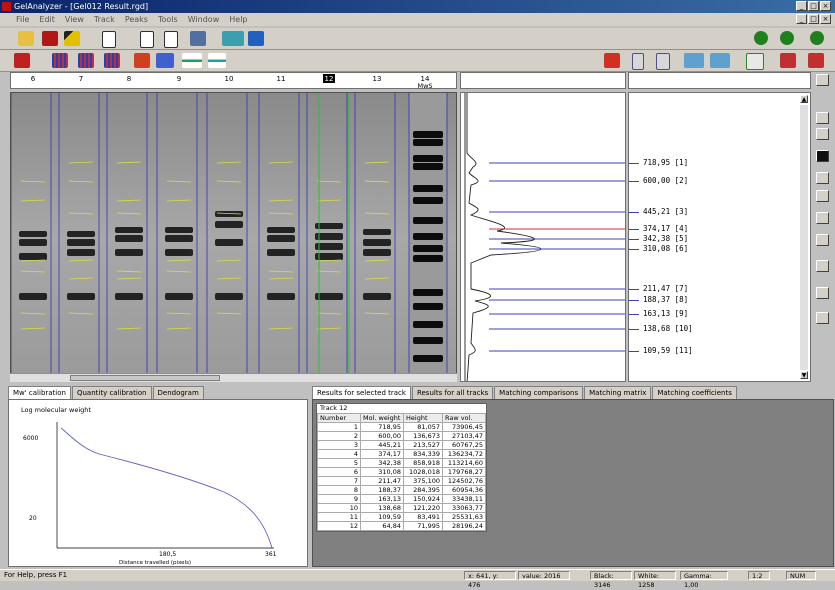 The width and height of the screenshot is (835, 590). Describe the element at coordinates (145, 378) in the screenshot. I see `gel-hscroll-thumb` at that location.